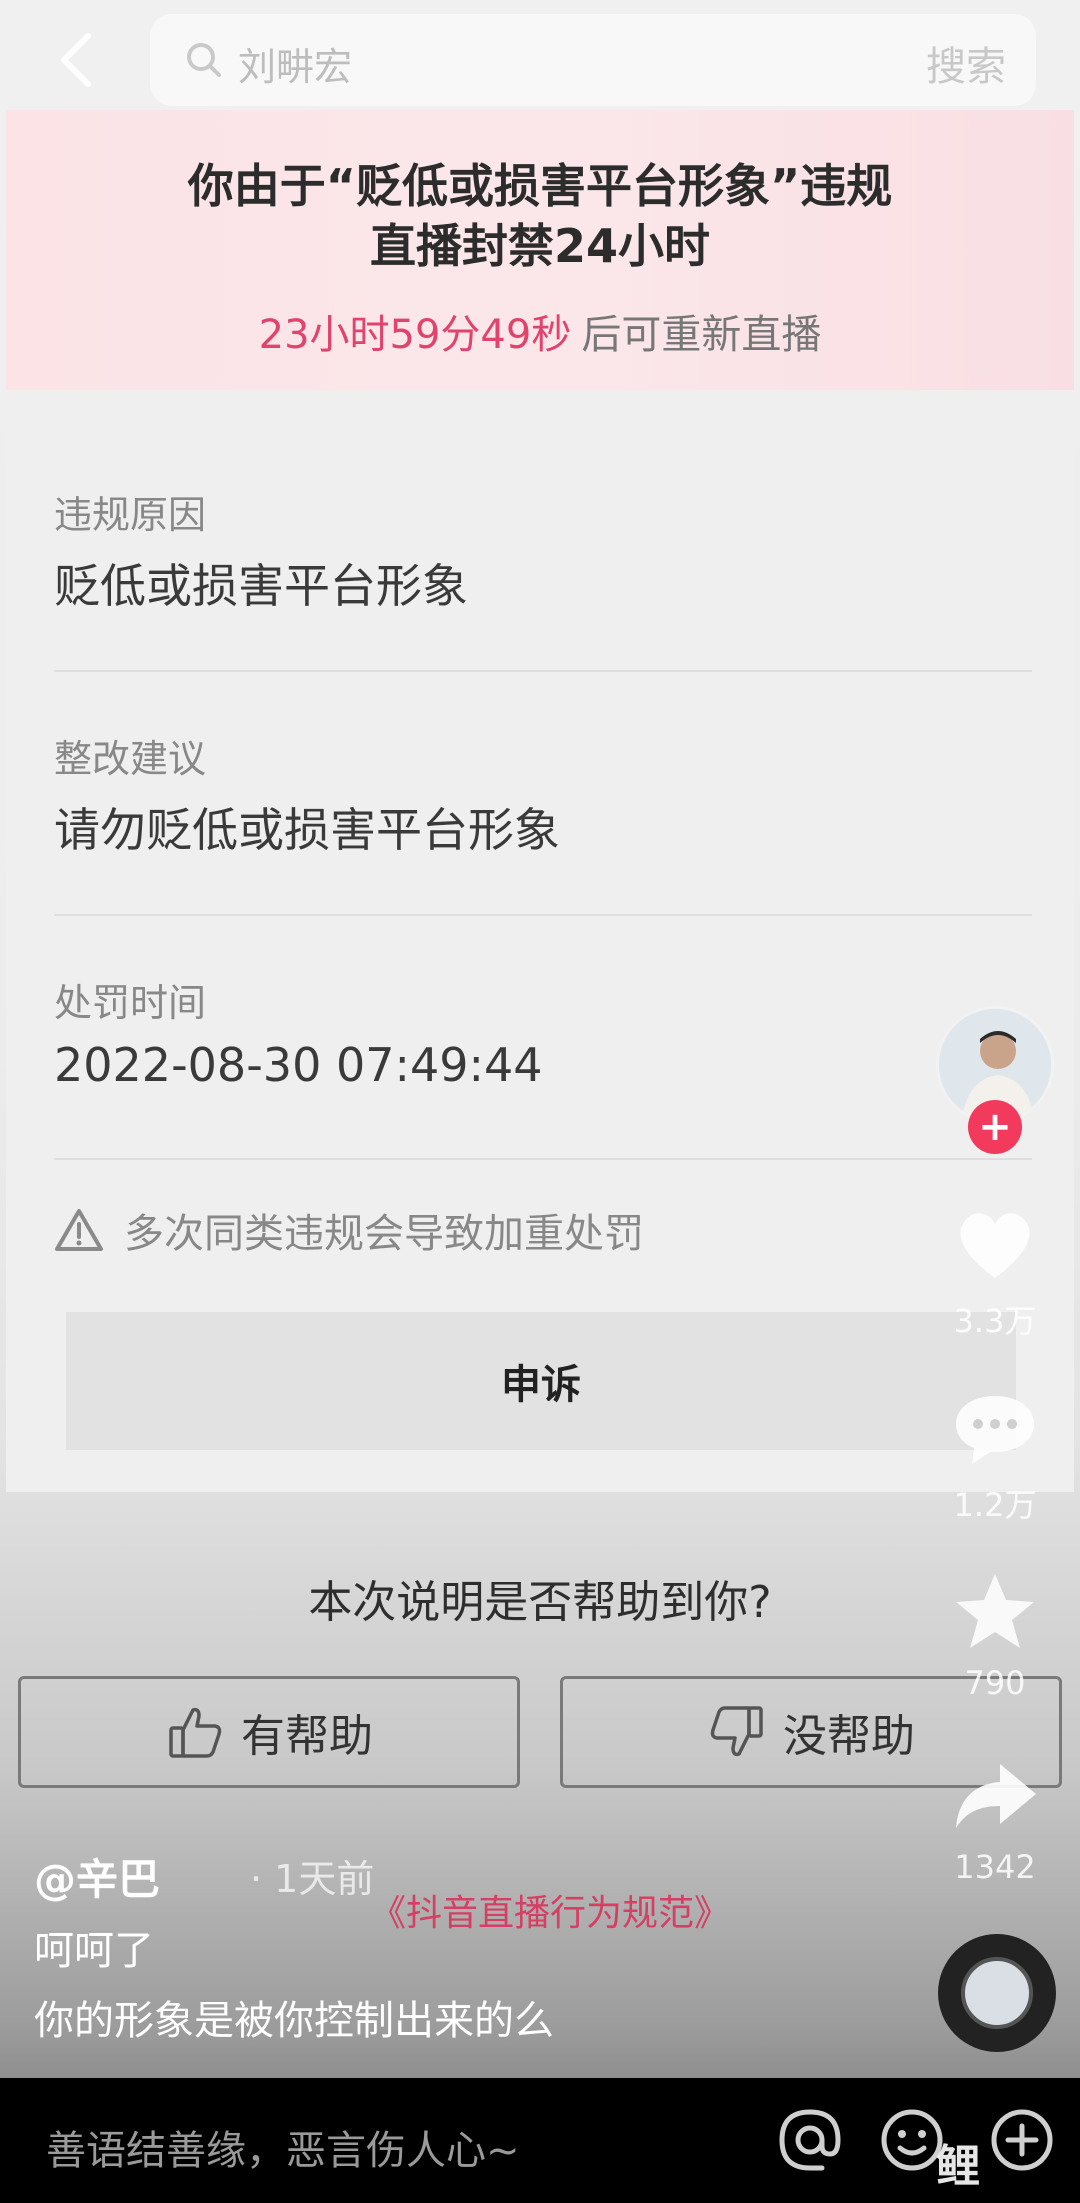 This screenshot has height=2203, width=1080. I want to click on comment-input: 善语结善缘，恶言伤人心~, so click(283, 2147).